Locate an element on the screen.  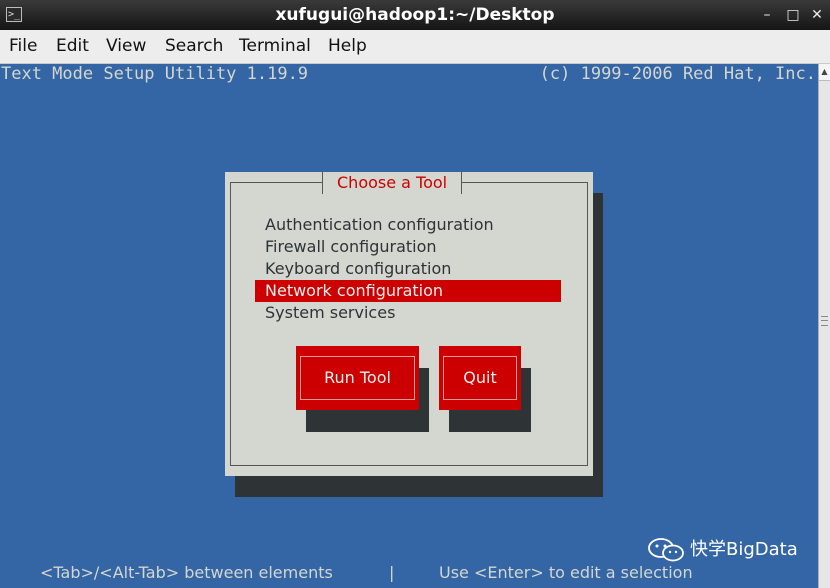
menu-search: Search is located at coordinates (194, 46).